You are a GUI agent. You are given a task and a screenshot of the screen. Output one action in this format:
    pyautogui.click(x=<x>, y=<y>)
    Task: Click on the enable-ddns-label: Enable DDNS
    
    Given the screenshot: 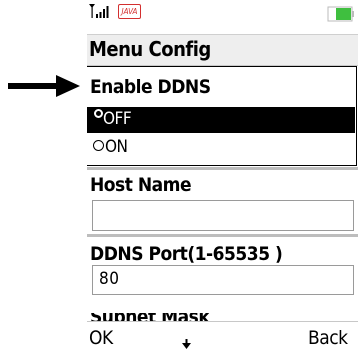 What is the action you would take?
    pyautogui.click(x=150, y=87)
    